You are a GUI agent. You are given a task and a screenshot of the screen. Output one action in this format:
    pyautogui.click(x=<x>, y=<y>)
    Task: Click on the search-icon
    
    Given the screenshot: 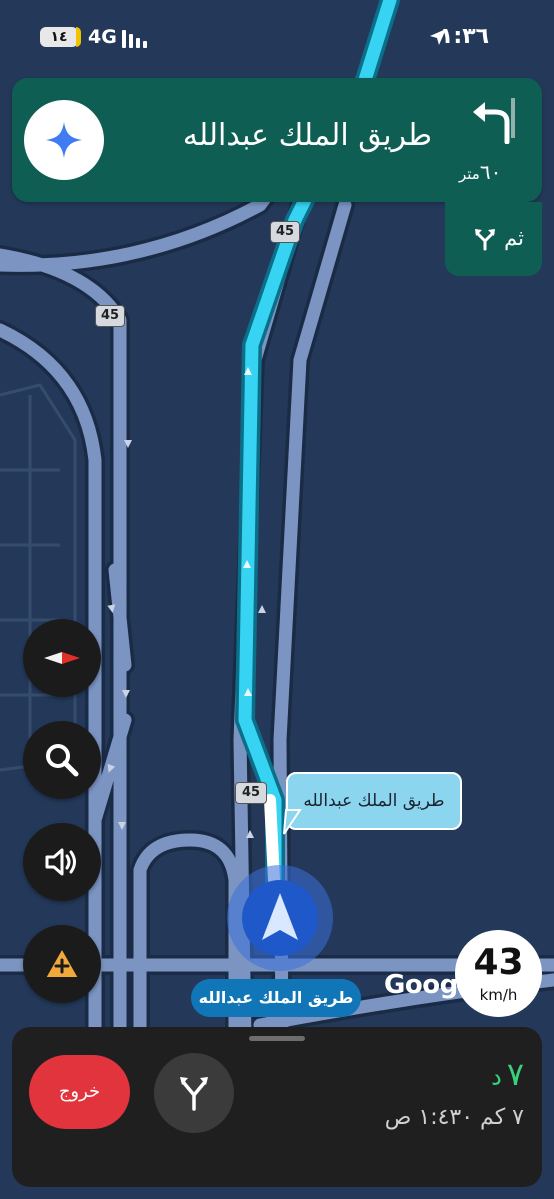 What is the action you would take?
    pyautogui.click(x=62, y=760)
    